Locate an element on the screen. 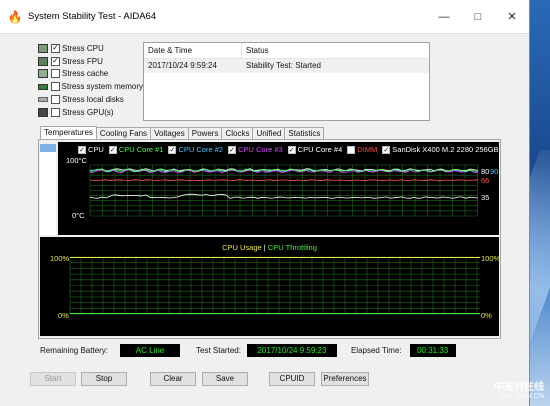 The width and height of the screenshot is (550, 406). stress-option-label: Stress GPU(s) is located at coordinates (88, 112).